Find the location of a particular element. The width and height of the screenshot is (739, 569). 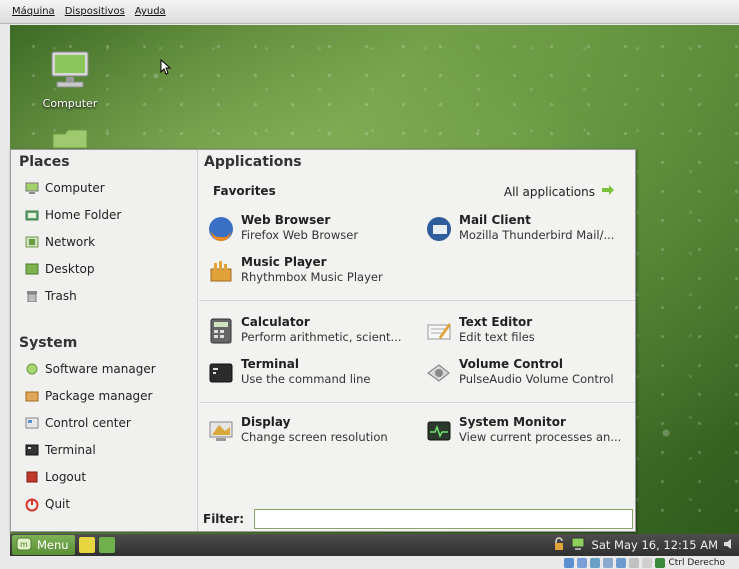

menu-button: m Menu is located at coordinates (43, 545).